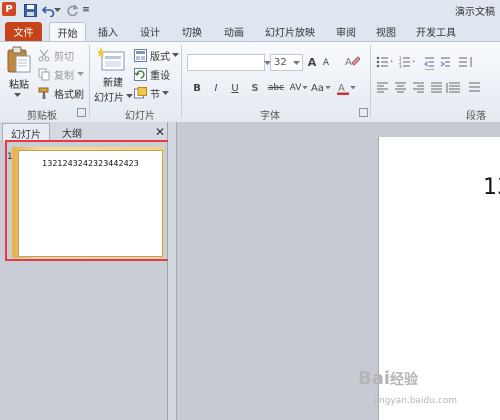 This screenshot has width=500, height=420. What do you see at coordinates (416, 401) in the screenshot?
I see `watermark-url: jingyan.baidu.com` at bounding box center [416, 401].